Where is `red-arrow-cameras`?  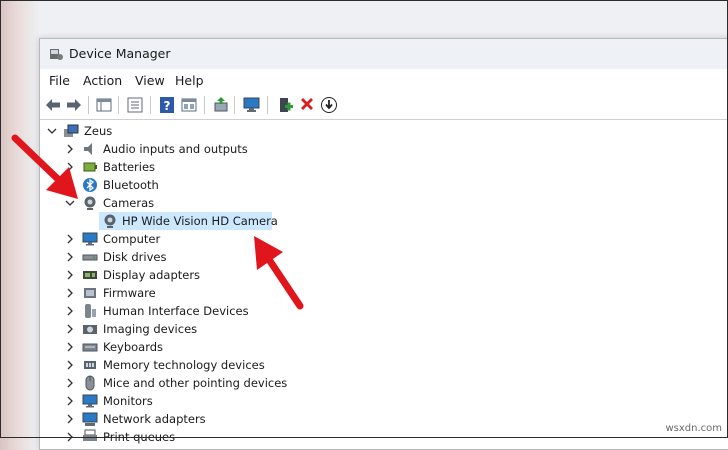
red-arrow-cameras is located at coordinates (44, 166).